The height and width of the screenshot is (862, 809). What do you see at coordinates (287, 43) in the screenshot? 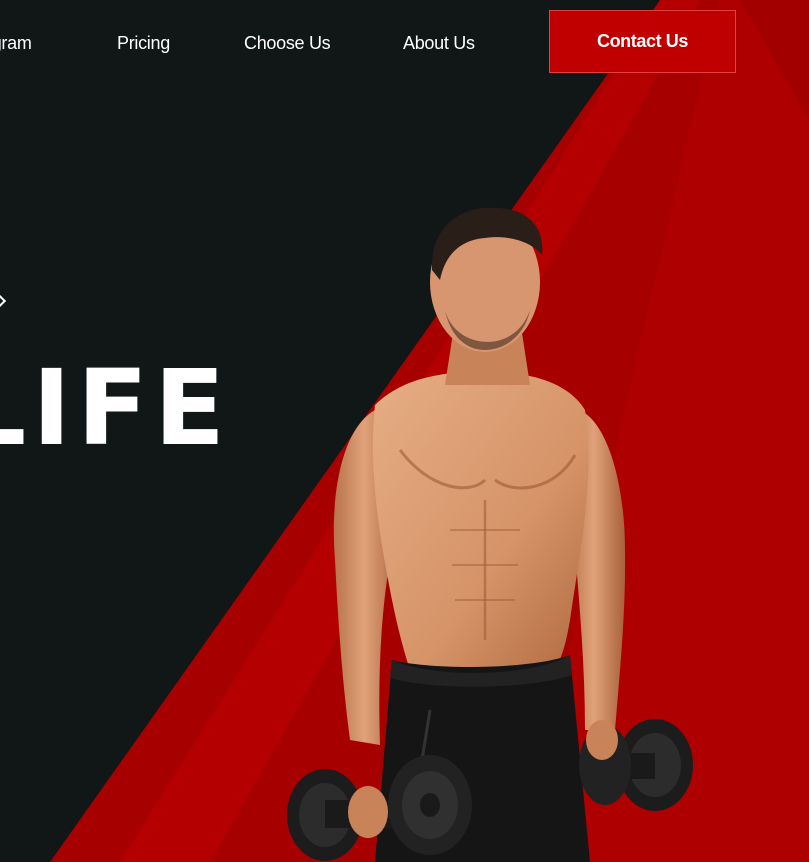
I see `nav-link-choose-us: Choose Us` at bounding box center [287, 43].